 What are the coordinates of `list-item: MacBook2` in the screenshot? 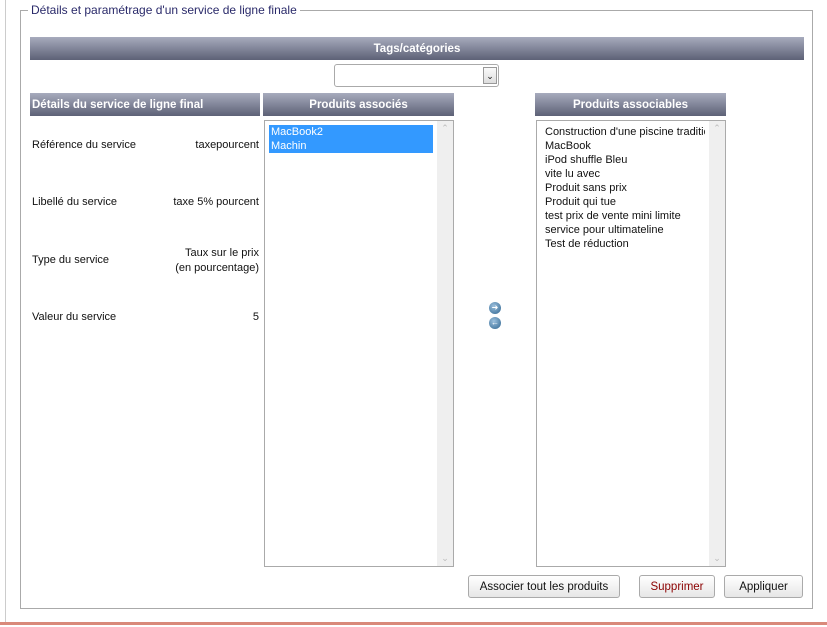 It's located at (351, 132).